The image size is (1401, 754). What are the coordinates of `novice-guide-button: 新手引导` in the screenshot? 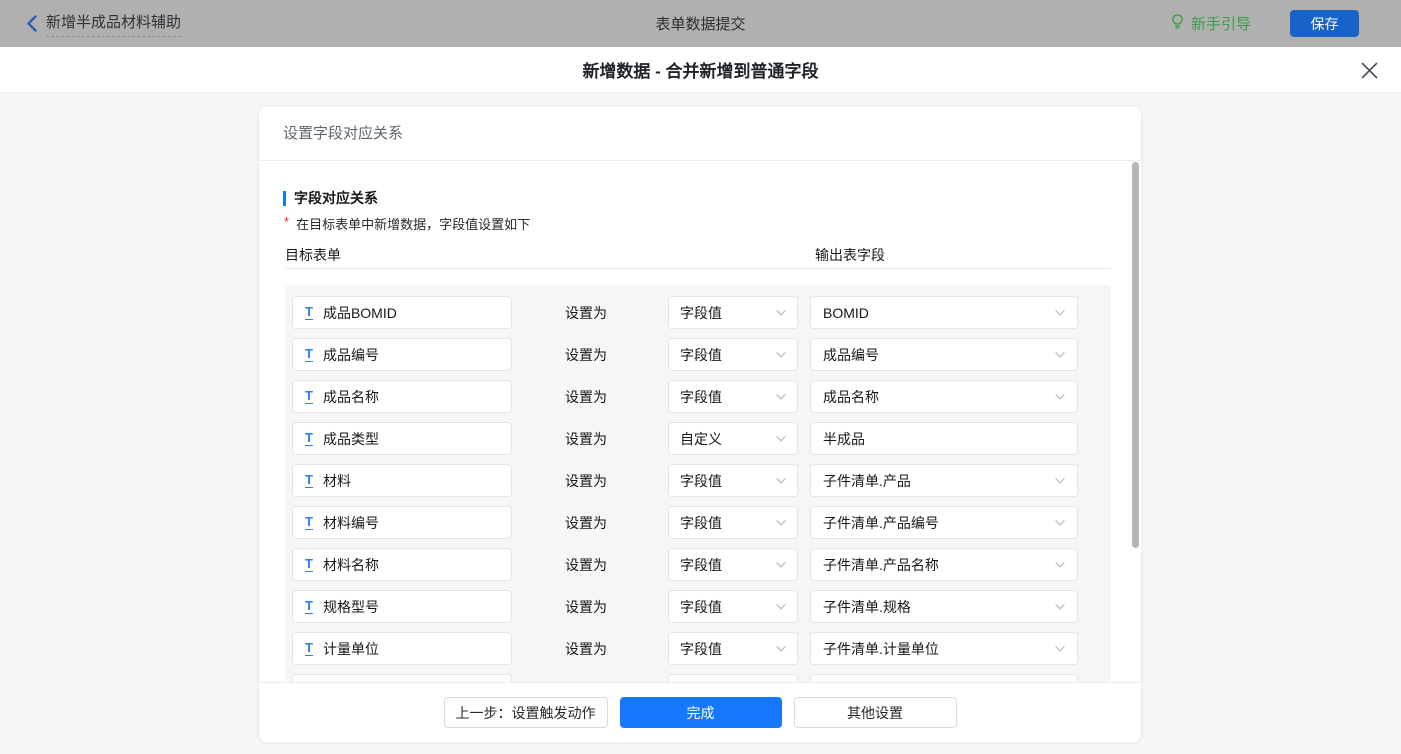 It's located at (1210, 23).